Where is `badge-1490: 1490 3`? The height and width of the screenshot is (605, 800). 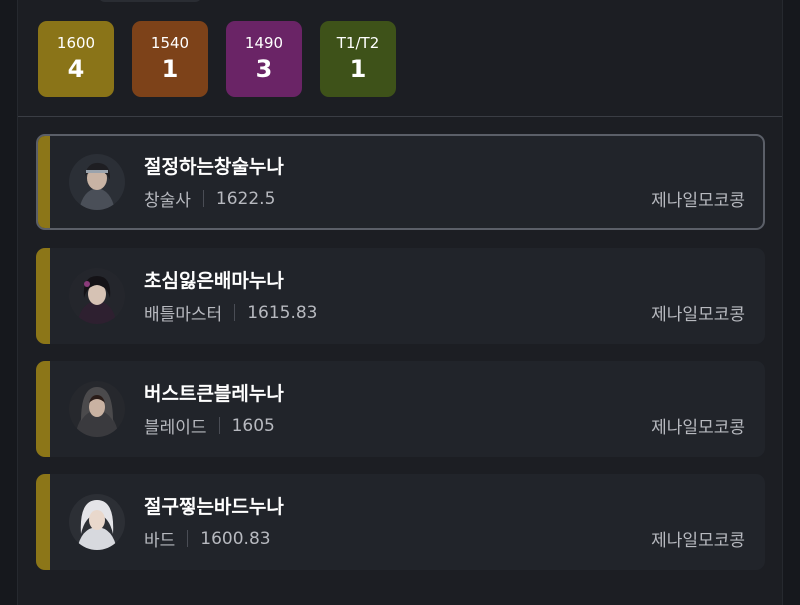
badge-1490: 1490 3 is located at coordinates (264, 59).